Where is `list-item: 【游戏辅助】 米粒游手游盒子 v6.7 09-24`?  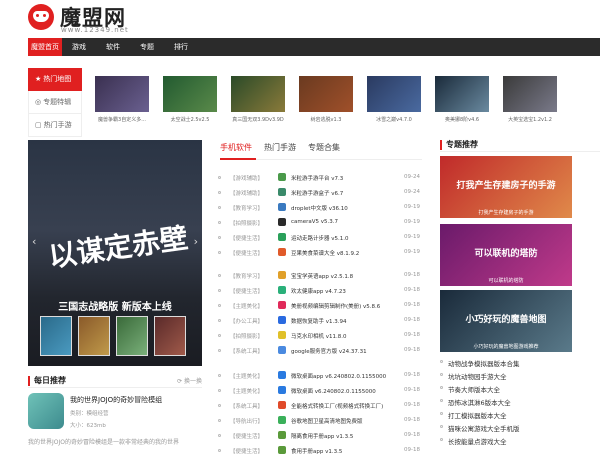
list-item: 【游戏辅助】 米粒游手游盒子 v6.7 09-24 is located at coordinates (320, 193).